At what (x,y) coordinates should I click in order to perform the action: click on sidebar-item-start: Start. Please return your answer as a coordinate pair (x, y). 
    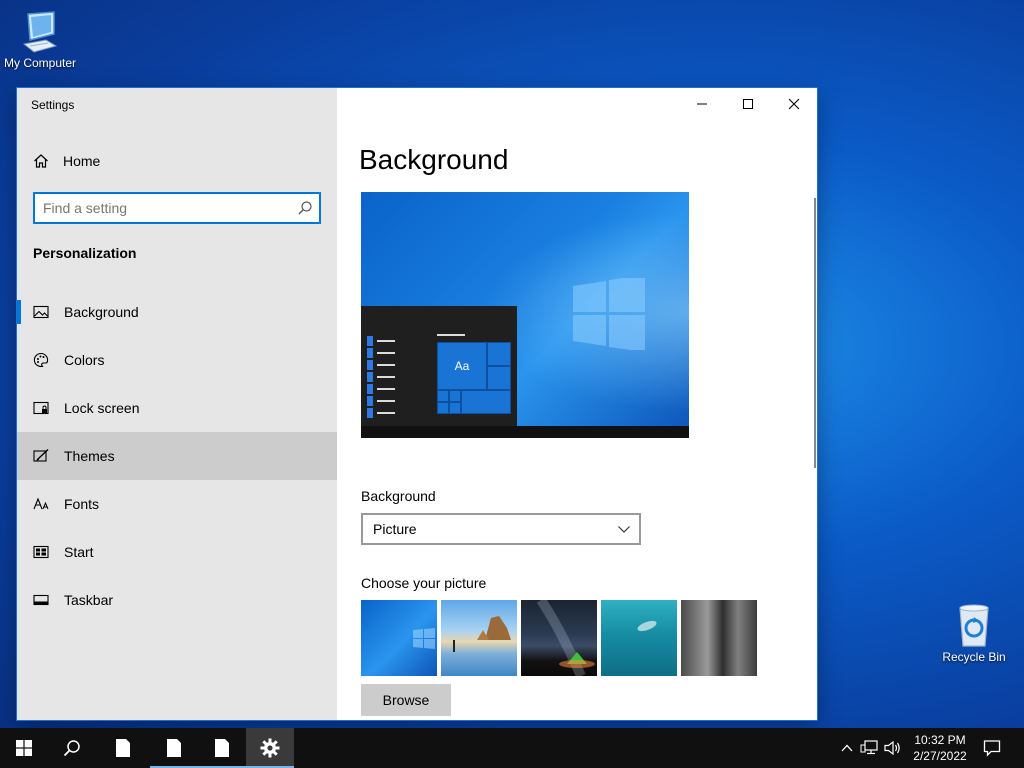
    Looking at the image, I should click on (177, 552).